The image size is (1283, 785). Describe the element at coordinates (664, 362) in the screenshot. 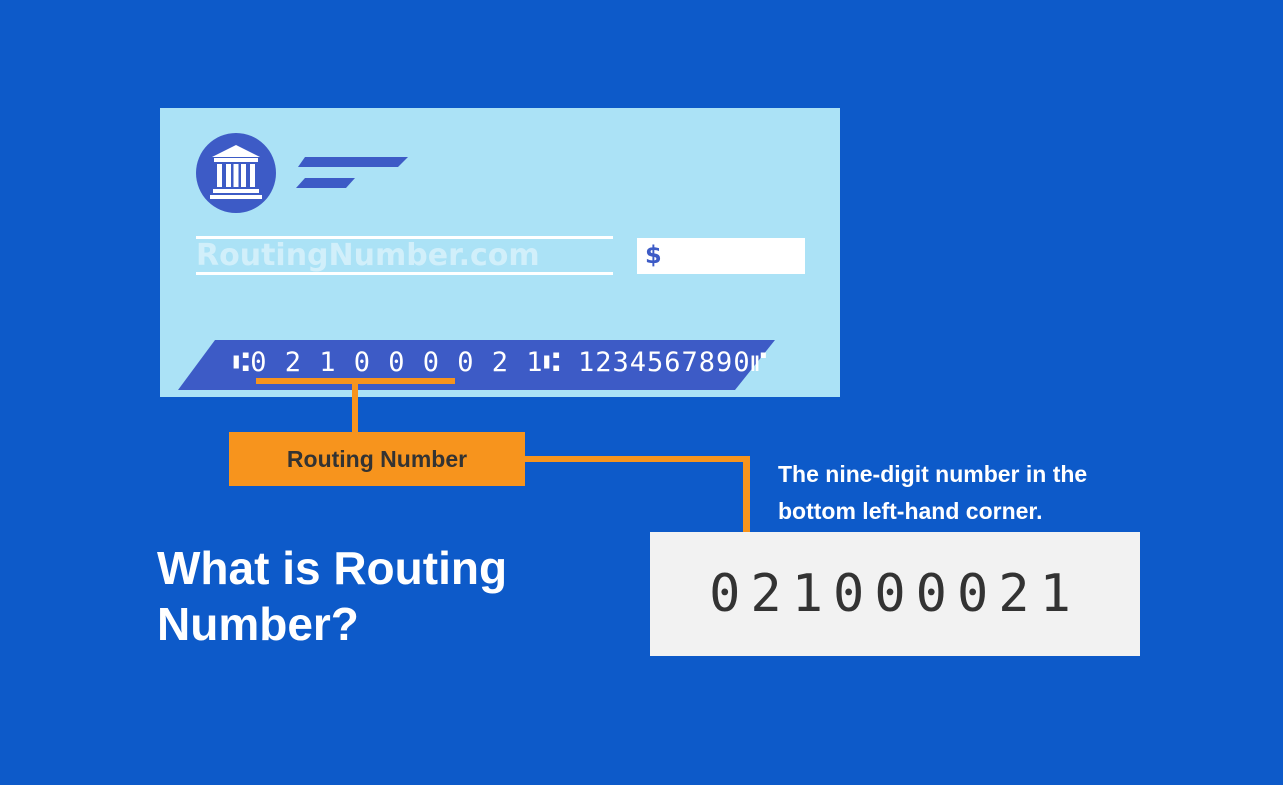

I see `micr-account-number: 1234567890` at that location.